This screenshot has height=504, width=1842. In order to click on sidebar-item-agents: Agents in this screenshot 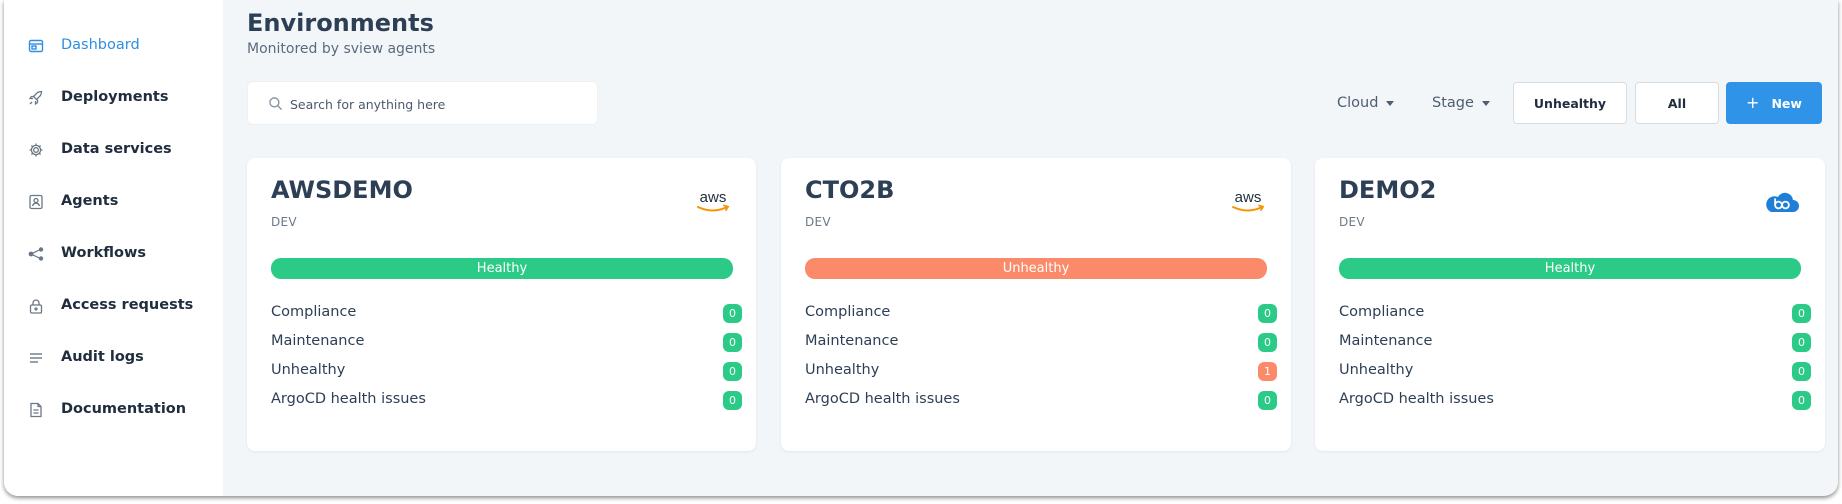, I will do `click(113, 202)`.